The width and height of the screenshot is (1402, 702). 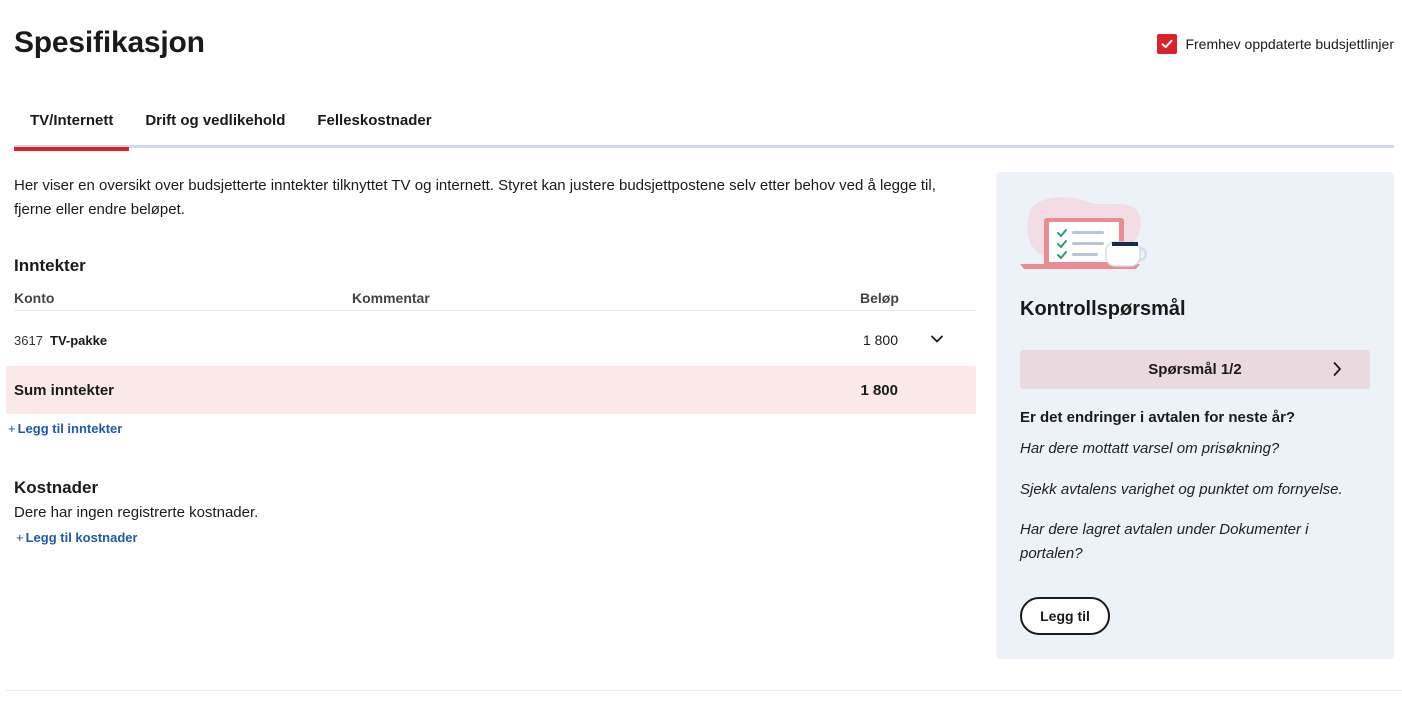 I want to click on question-navigator-button: Spørsmål 1/2, so click(x=1195, y=369).